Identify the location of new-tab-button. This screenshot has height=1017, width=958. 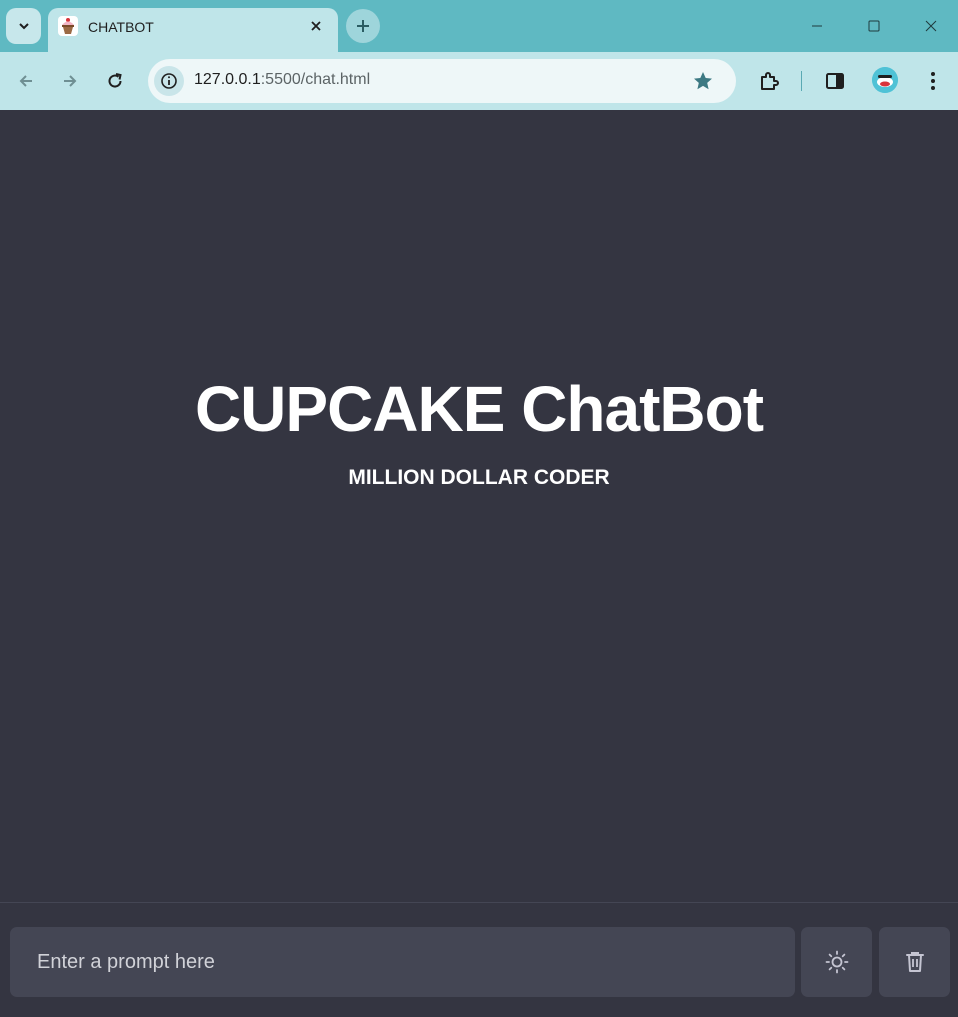
(363, 26).